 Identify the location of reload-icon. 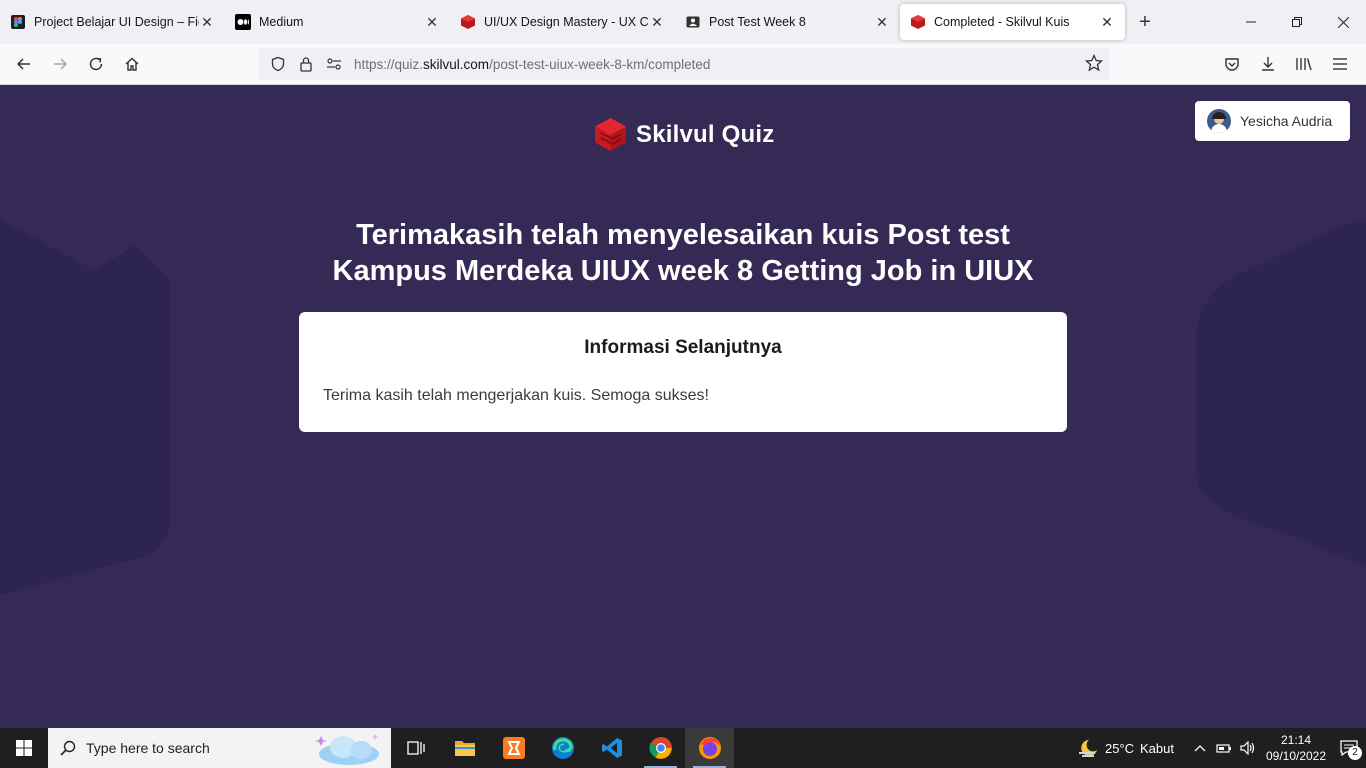
(96, 64).